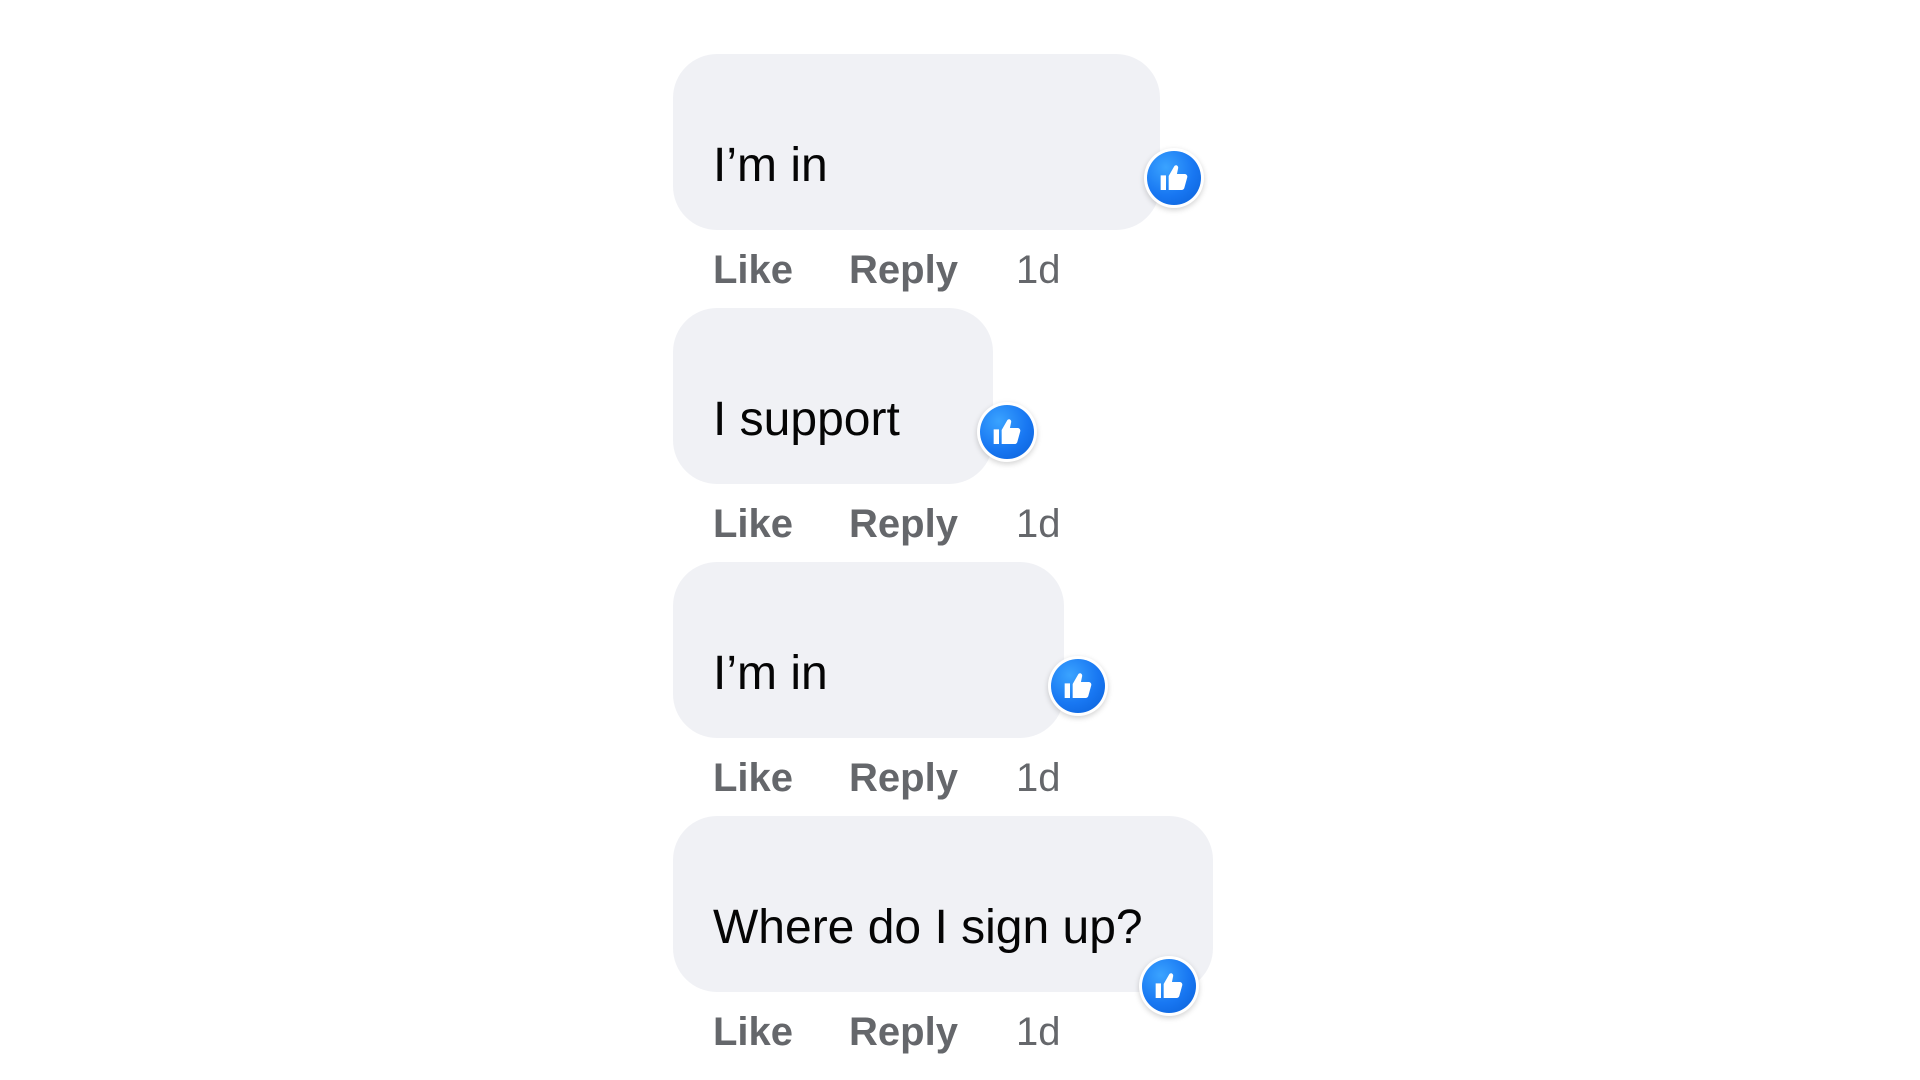  I want to click on comment-bubble: Where do I sign up?, so click(943, 904).